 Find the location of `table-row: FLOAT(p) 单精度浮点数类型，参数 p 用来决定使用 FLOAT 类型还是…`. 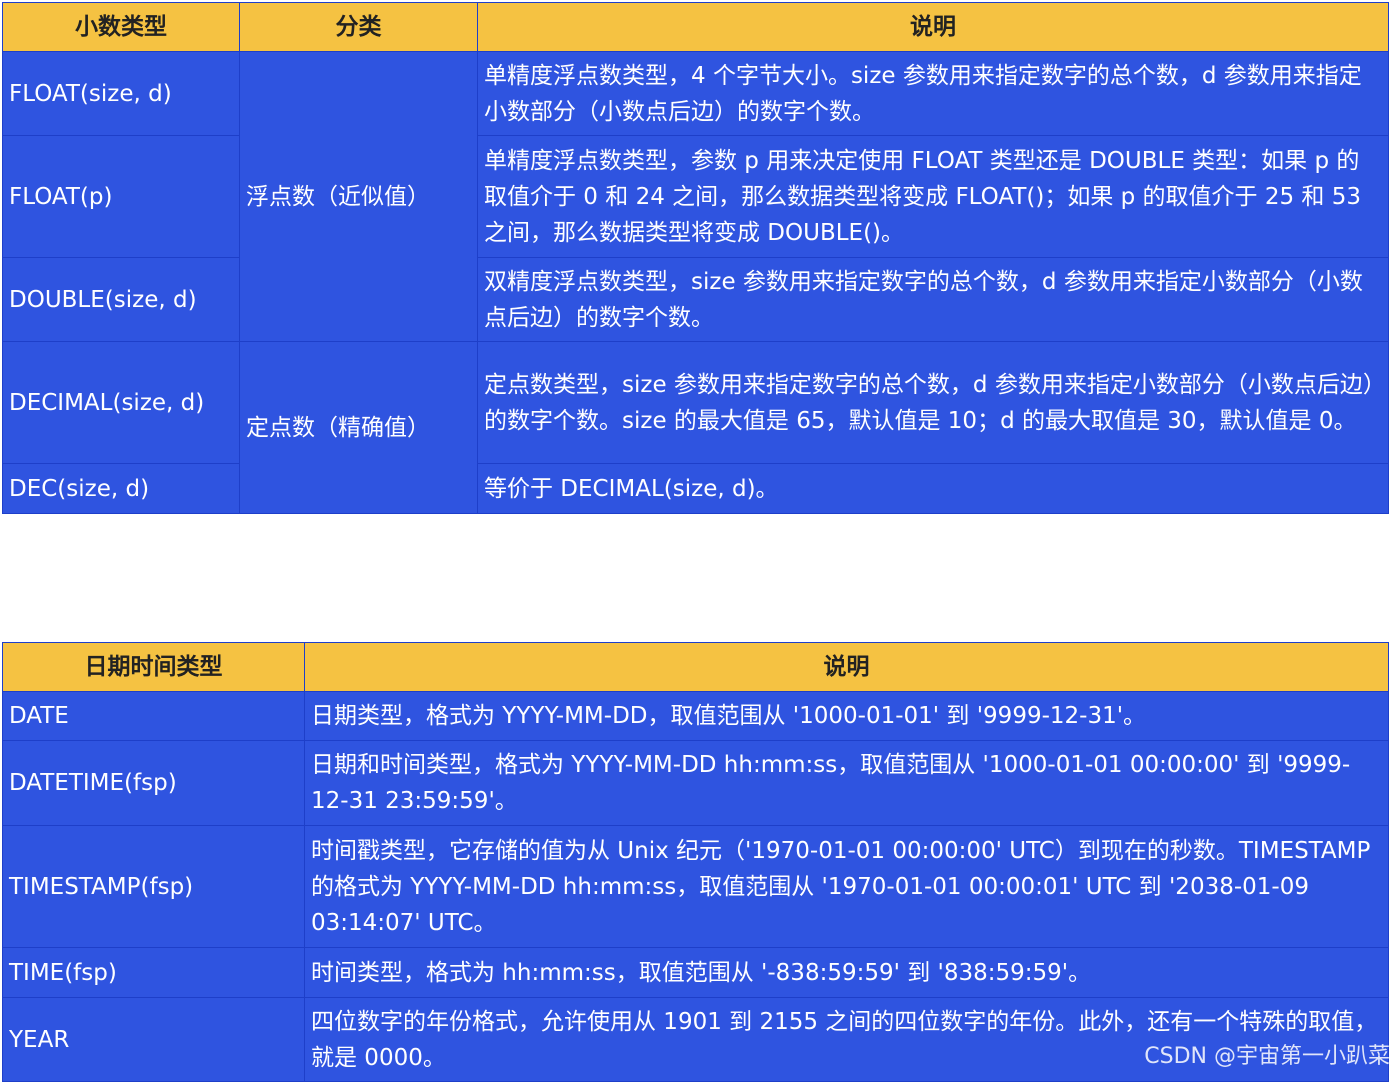

table-row: FLOAT(p) 单精度浮点数类型，参数 p 用来决定使用 FLOAT 类型还是… is located at coordinates (695, 196).